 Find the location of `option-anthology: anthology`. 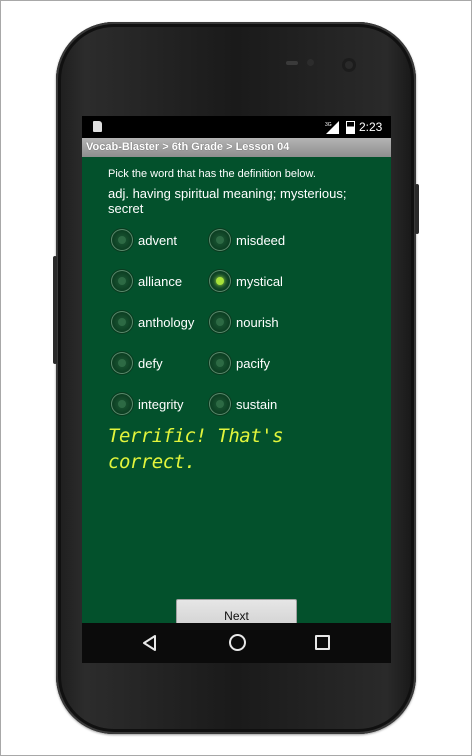

option-anthology: anthology is located at coordinates (152, 322).